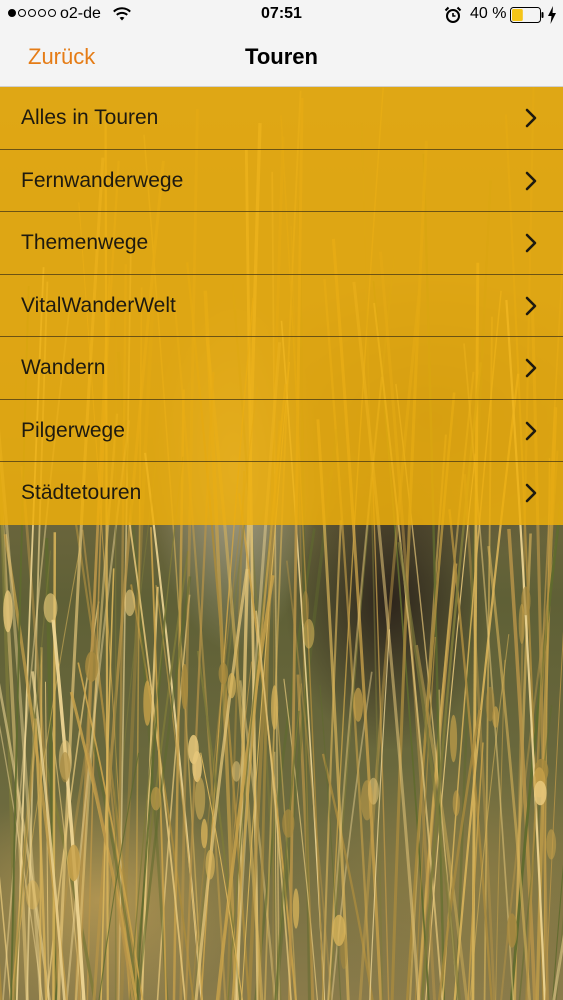 The image size is (563, 1000). Describe the element at coordinates (281, 243) in the screenshot. I see `list-item-themenwege: Themenwege` at that location.